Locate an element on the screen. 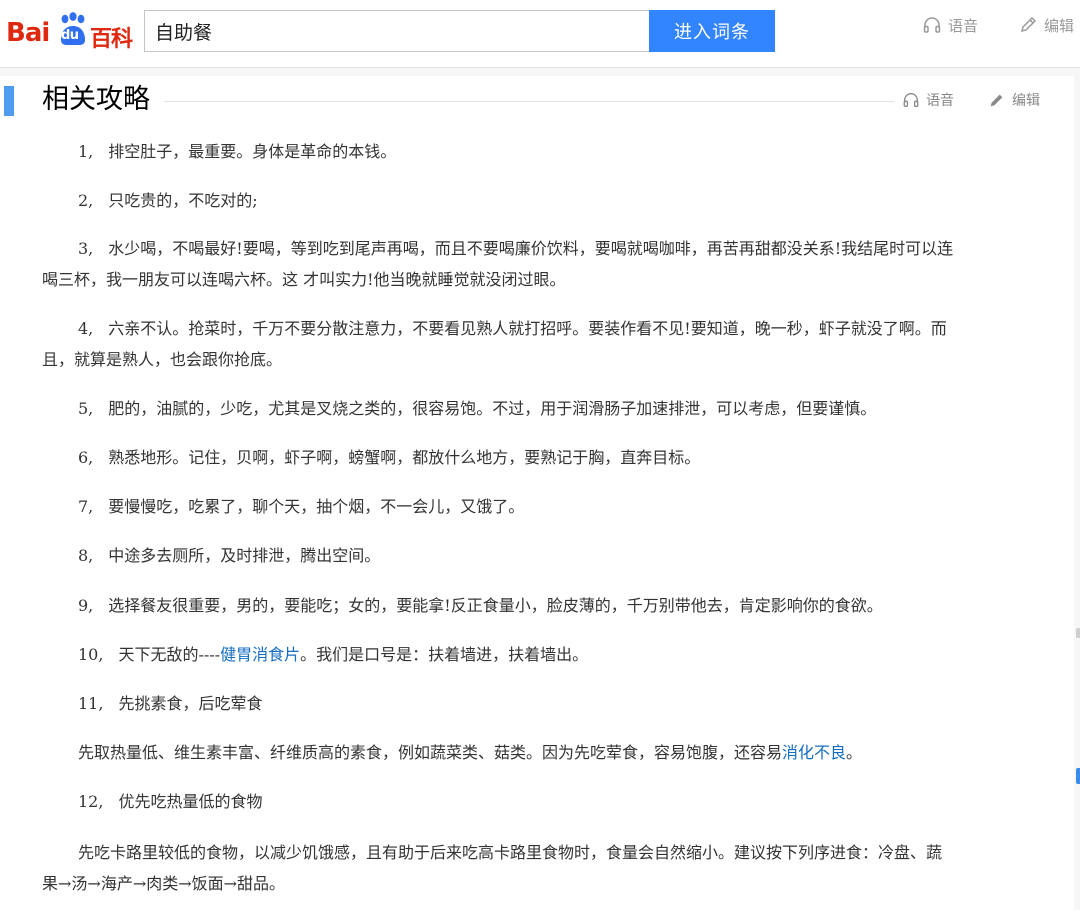  edit-button: 编辑 is located at coordinates (1046, 25).